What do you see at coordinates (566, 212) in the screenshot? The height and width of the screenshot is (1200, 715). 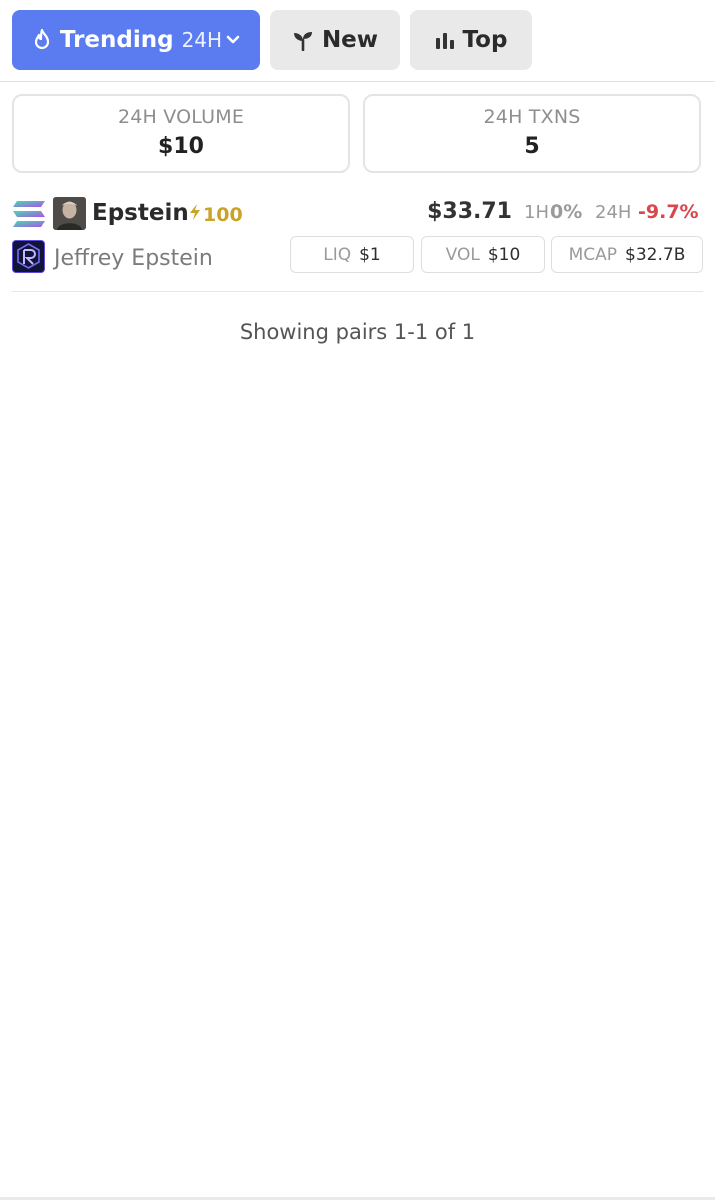 I see `change-1h-value: 0%` at bounding box center [566, 212].